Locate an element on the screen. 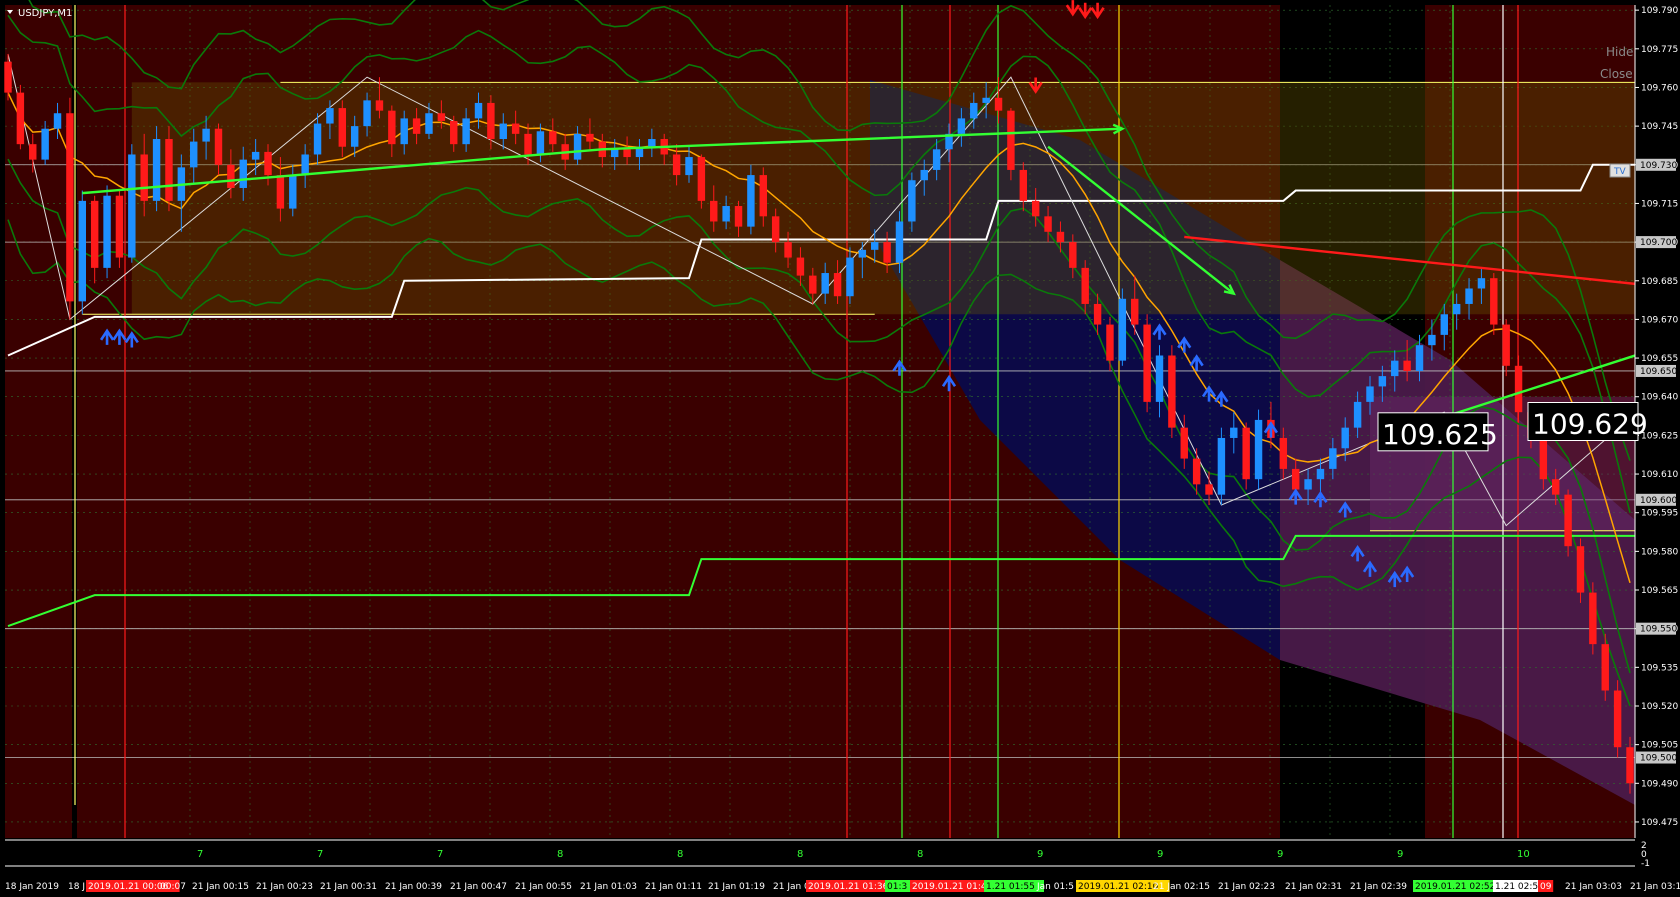 This screenshot has height=897, width=1680. price-badge-label: 109.500 is located at coordinates (1658, 759).